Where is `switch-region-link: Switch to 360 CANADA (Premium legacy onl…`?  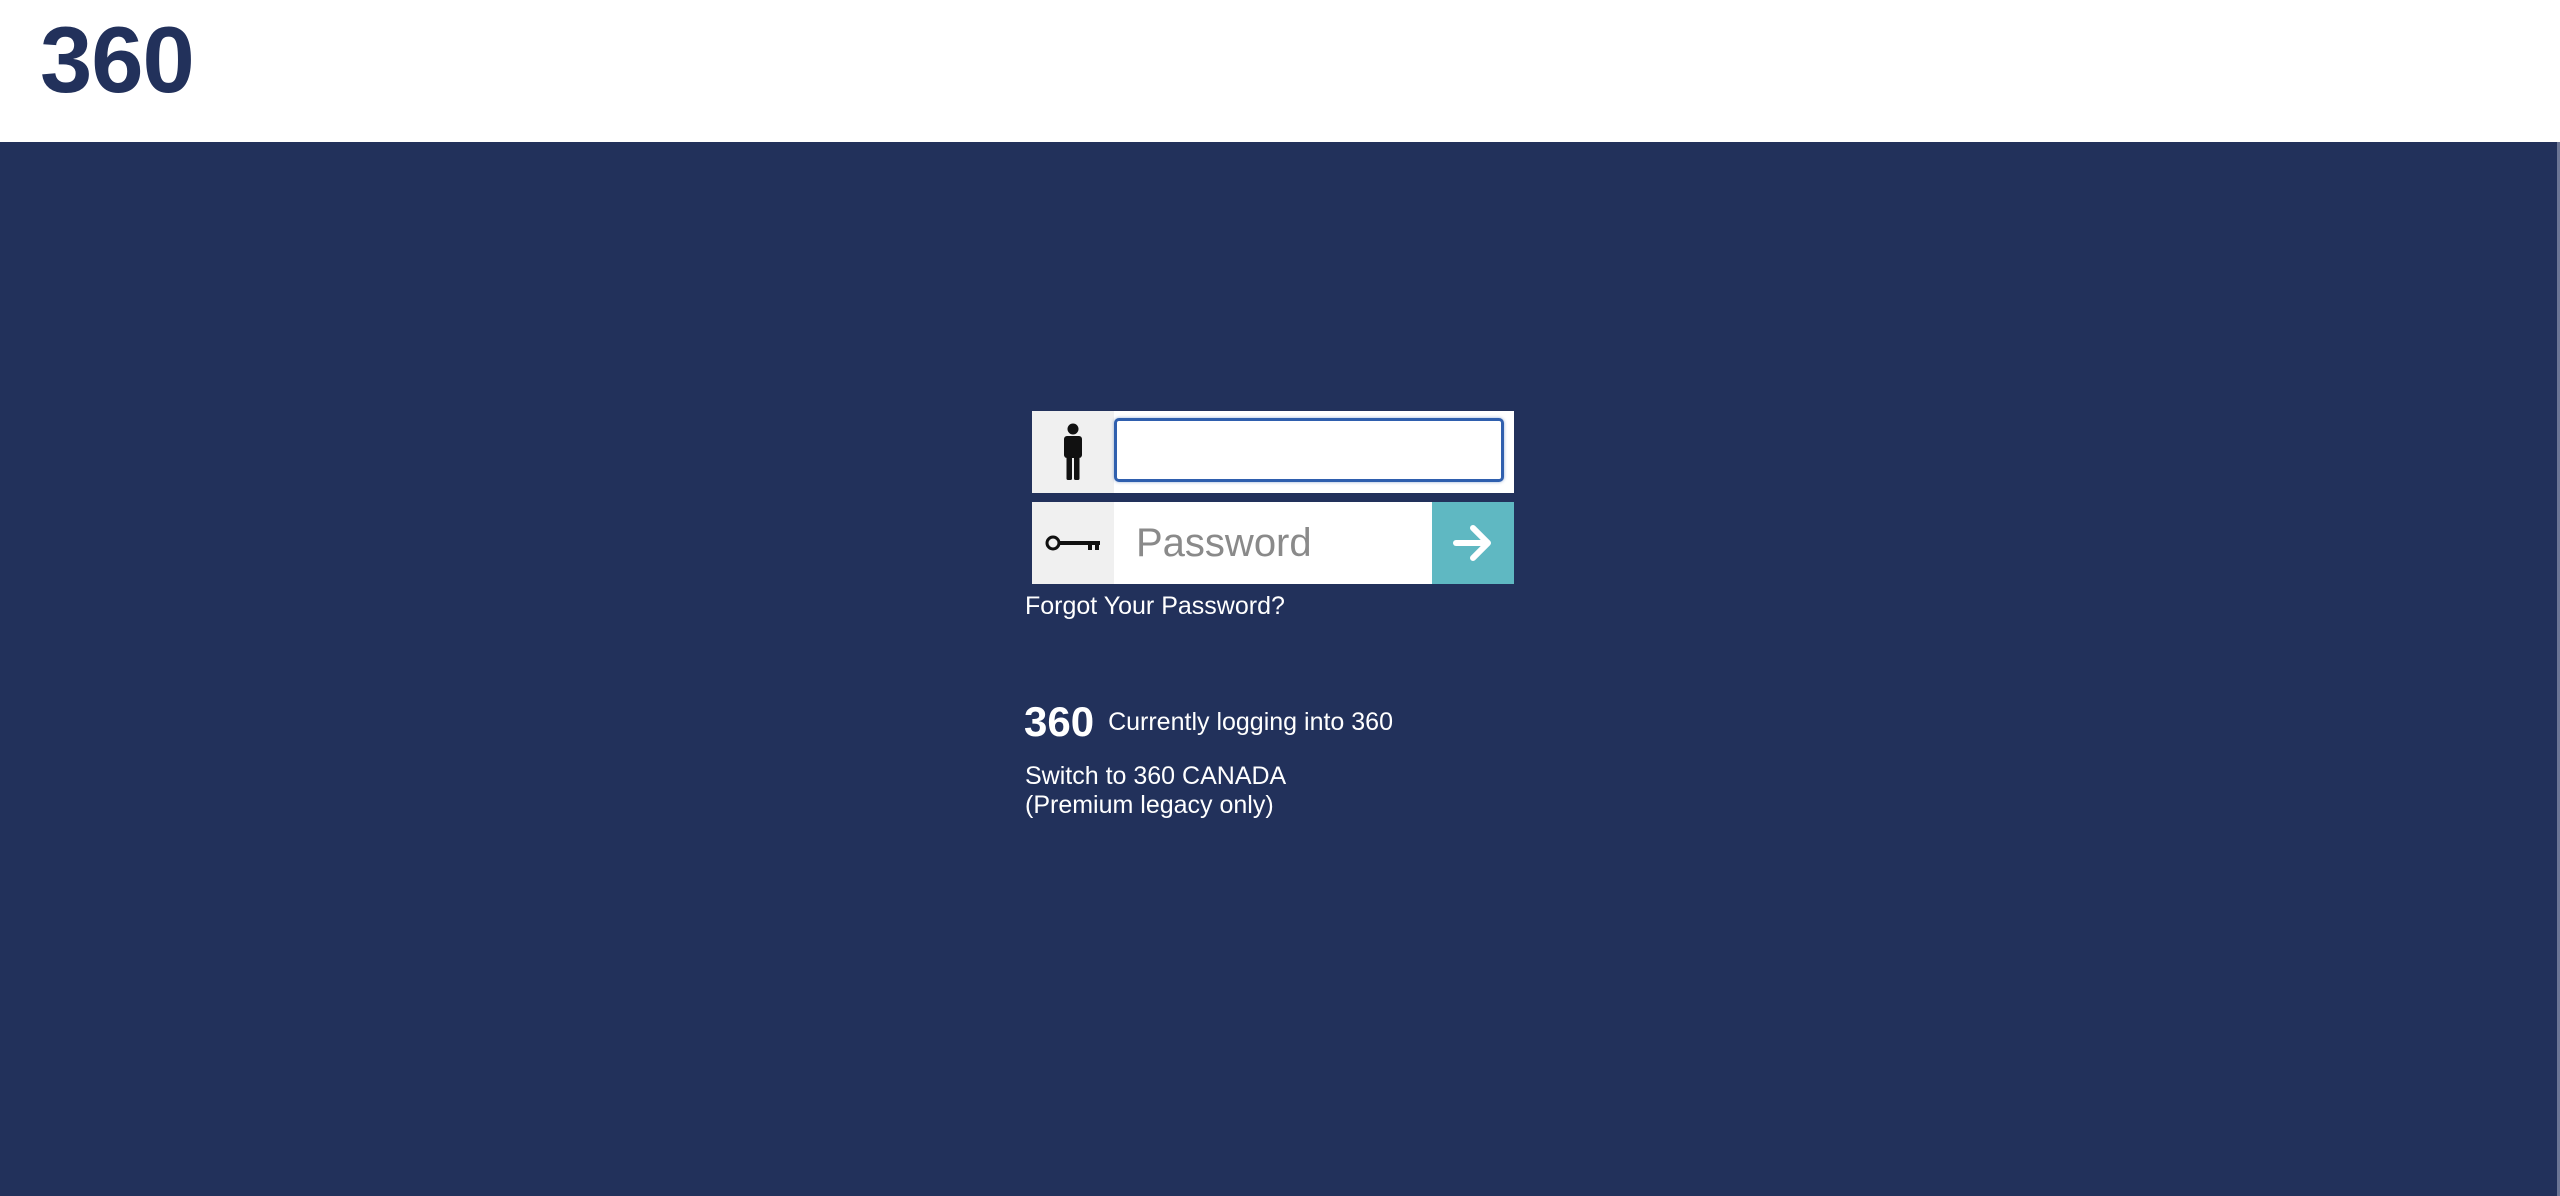 switch-region-link: Switch to 360 CANADA (Premium legacy onl… is located at coordinates (1155, 791).